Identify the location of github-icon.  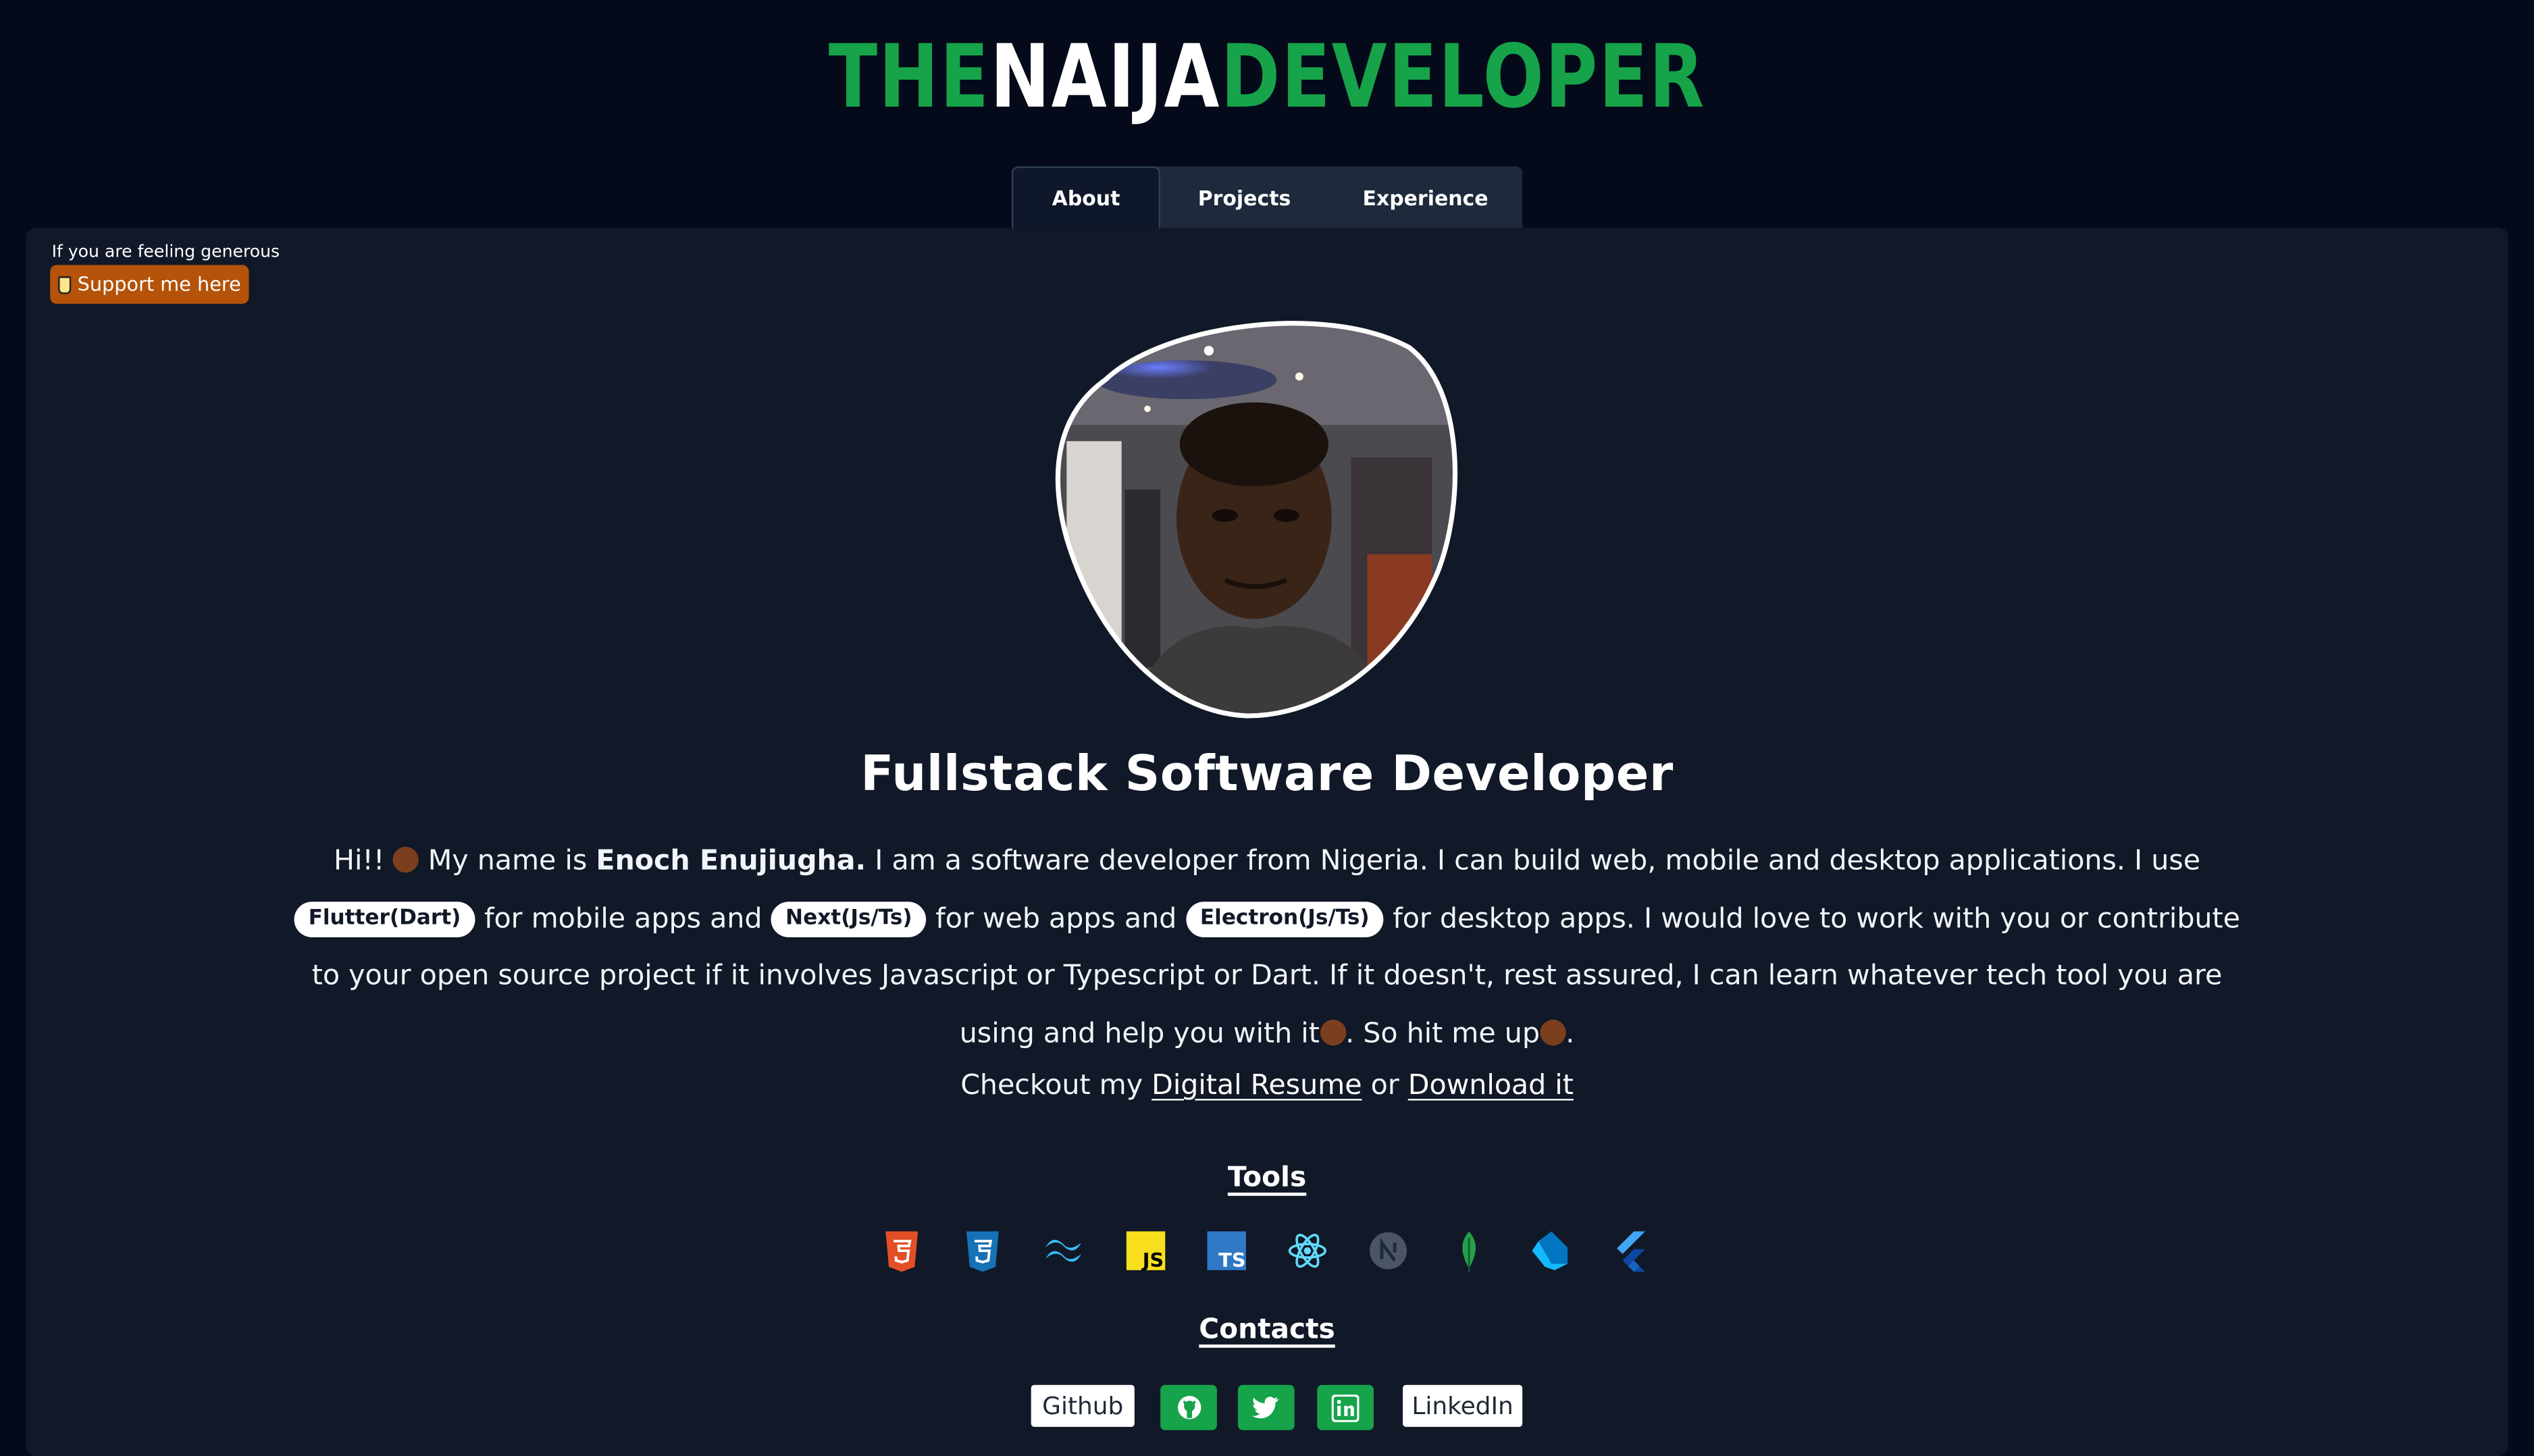
(1188, 1407).